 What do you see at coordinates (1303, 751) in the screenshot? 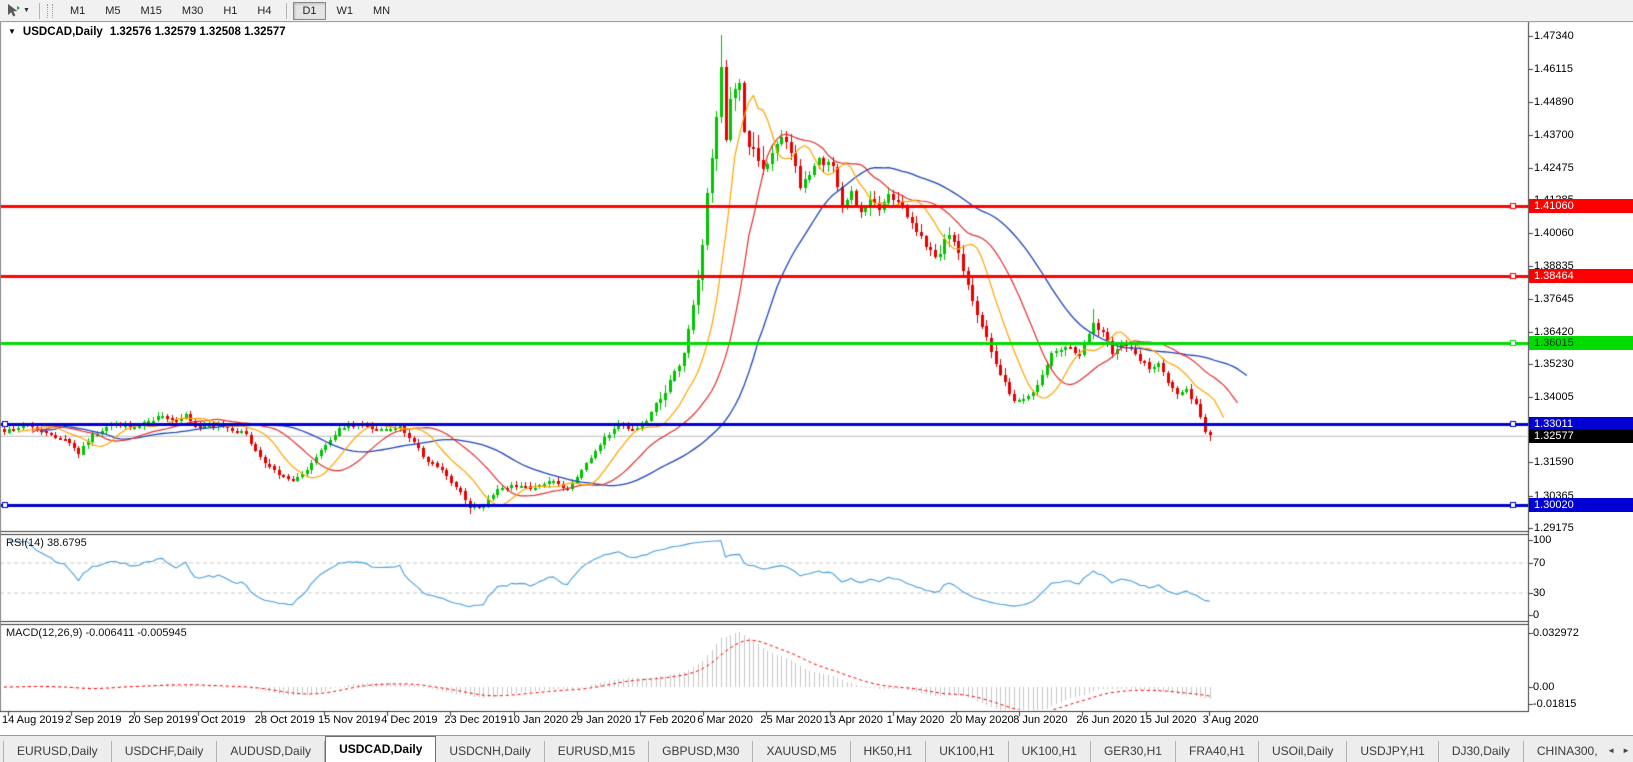
I see `tab-usoil-daily: USOil,Daily` at bounding box center [1303, 751].